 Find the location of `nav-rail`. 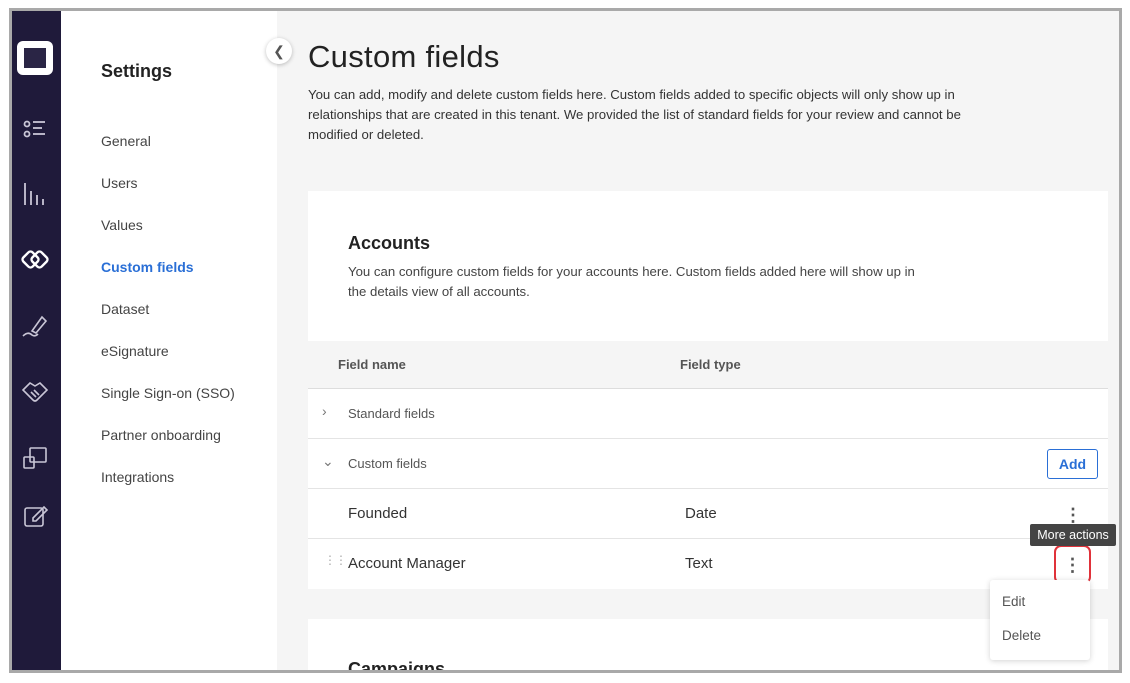

nav-rail is located at coordinates (36, 340).